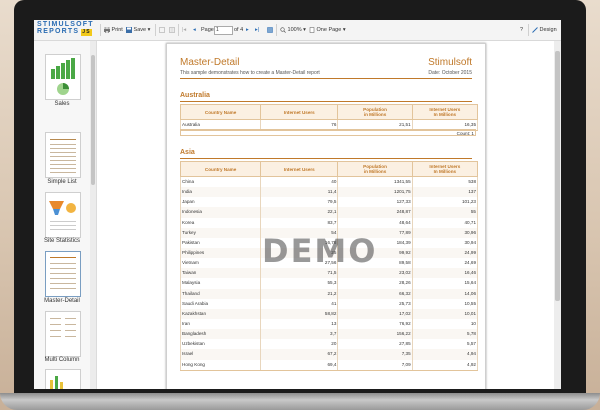 This screenshot has width=600, height=410. What do you see at coordinates (62, 182) in the screenshot?
I see `thumbnail-label: Simple List` at bounding box center [62, 182].